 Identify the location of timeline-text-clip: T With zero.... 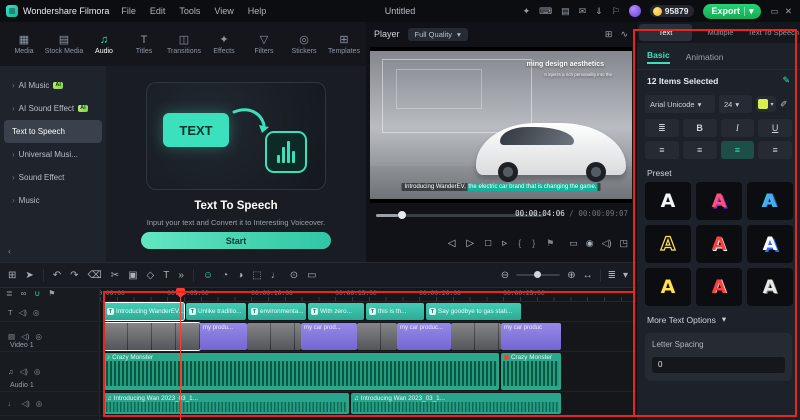
(336, 311).